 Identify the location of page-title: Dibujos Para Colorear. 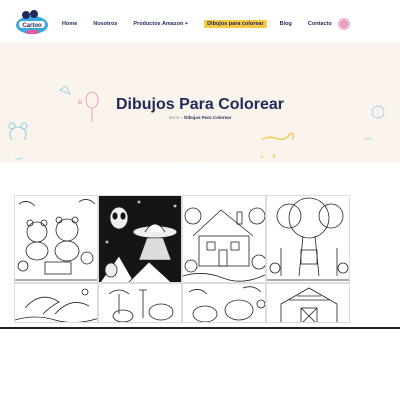
(200, 104).